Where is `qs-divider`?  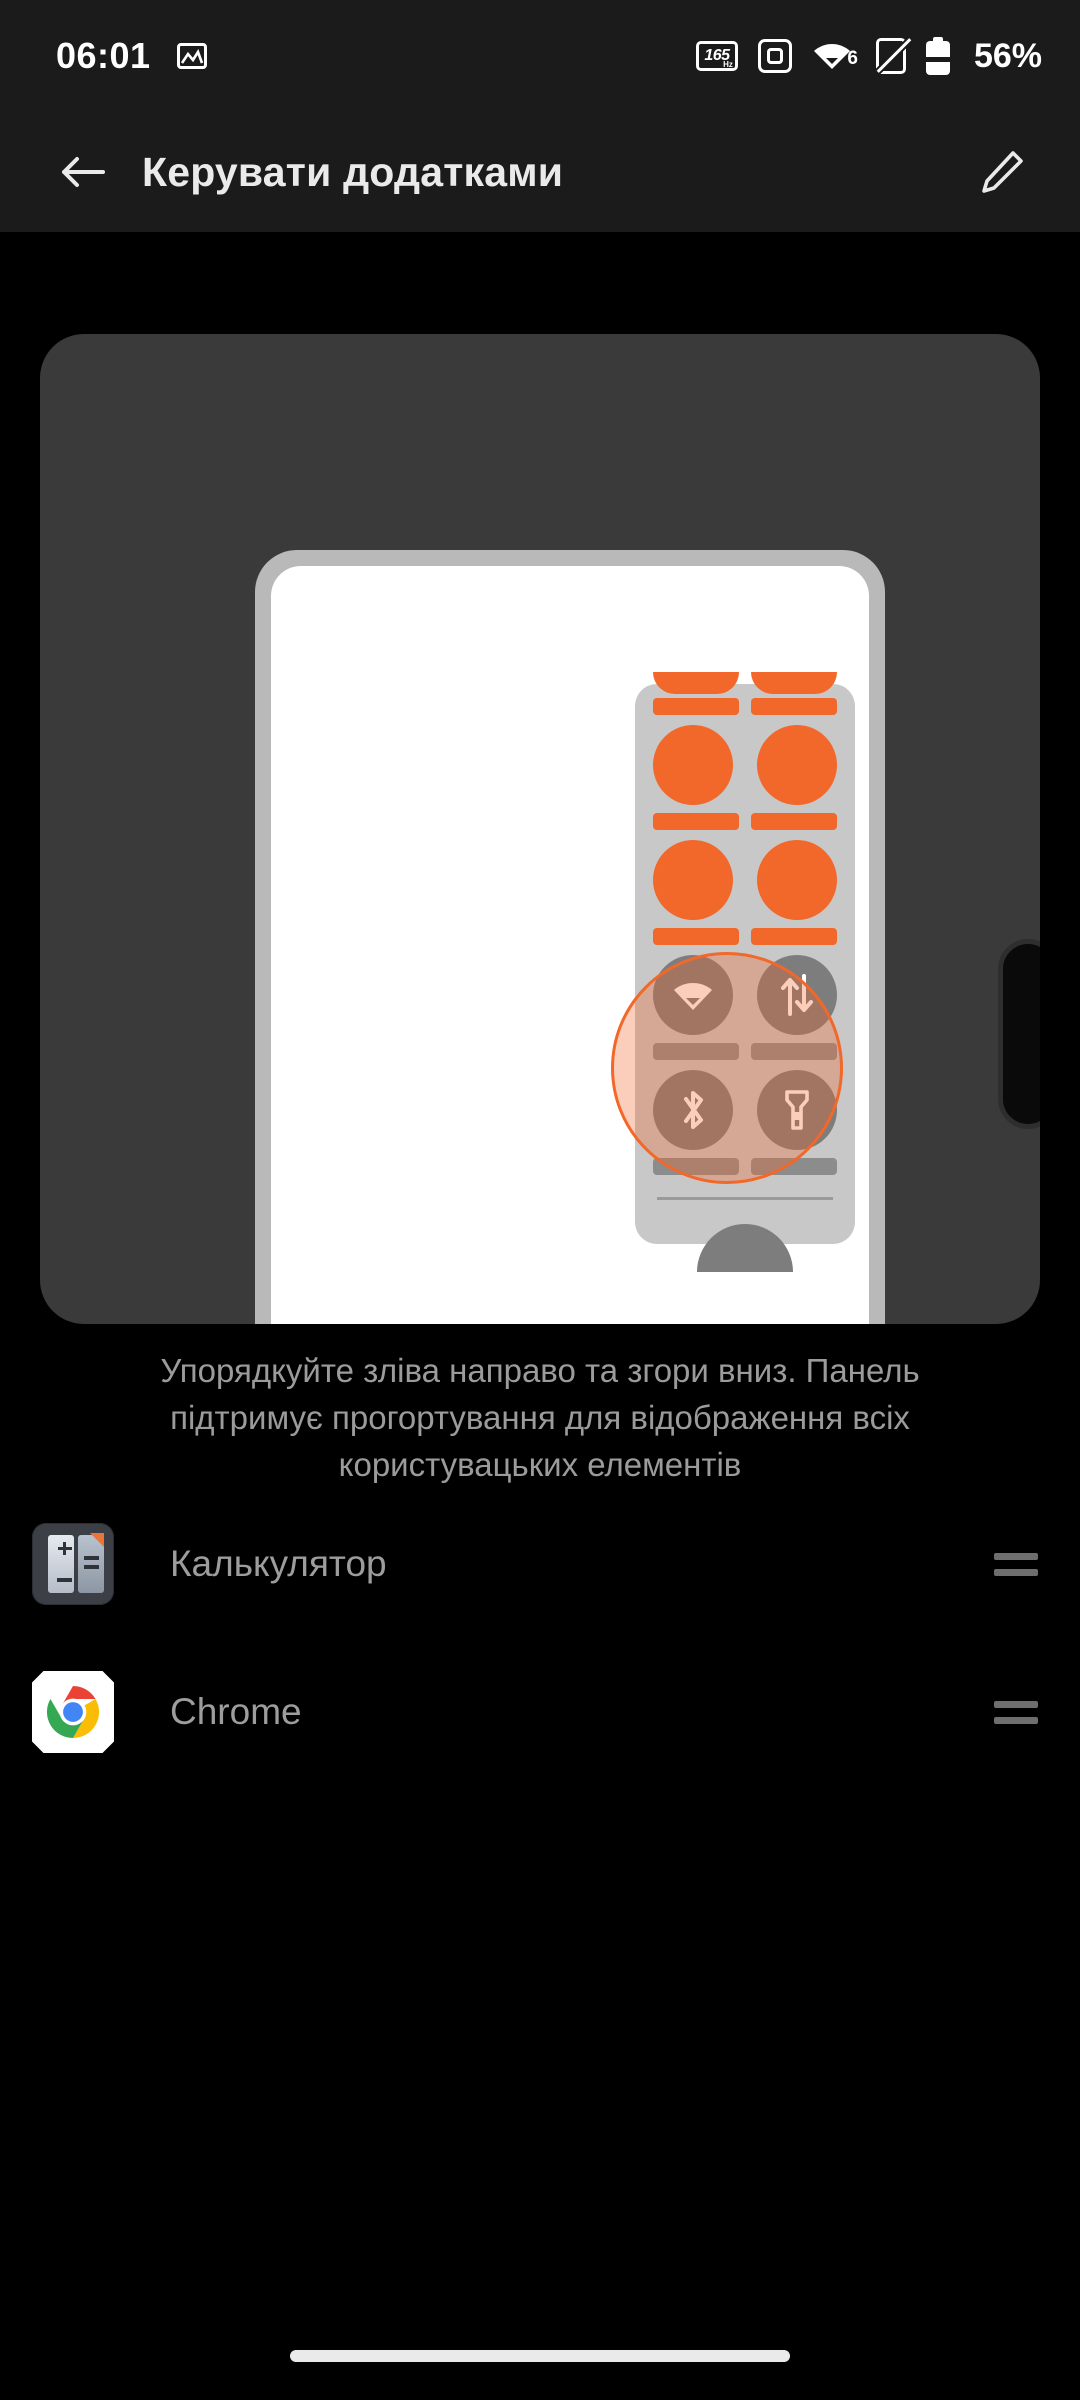
qs-divider is located at coordinates (745, 1198).